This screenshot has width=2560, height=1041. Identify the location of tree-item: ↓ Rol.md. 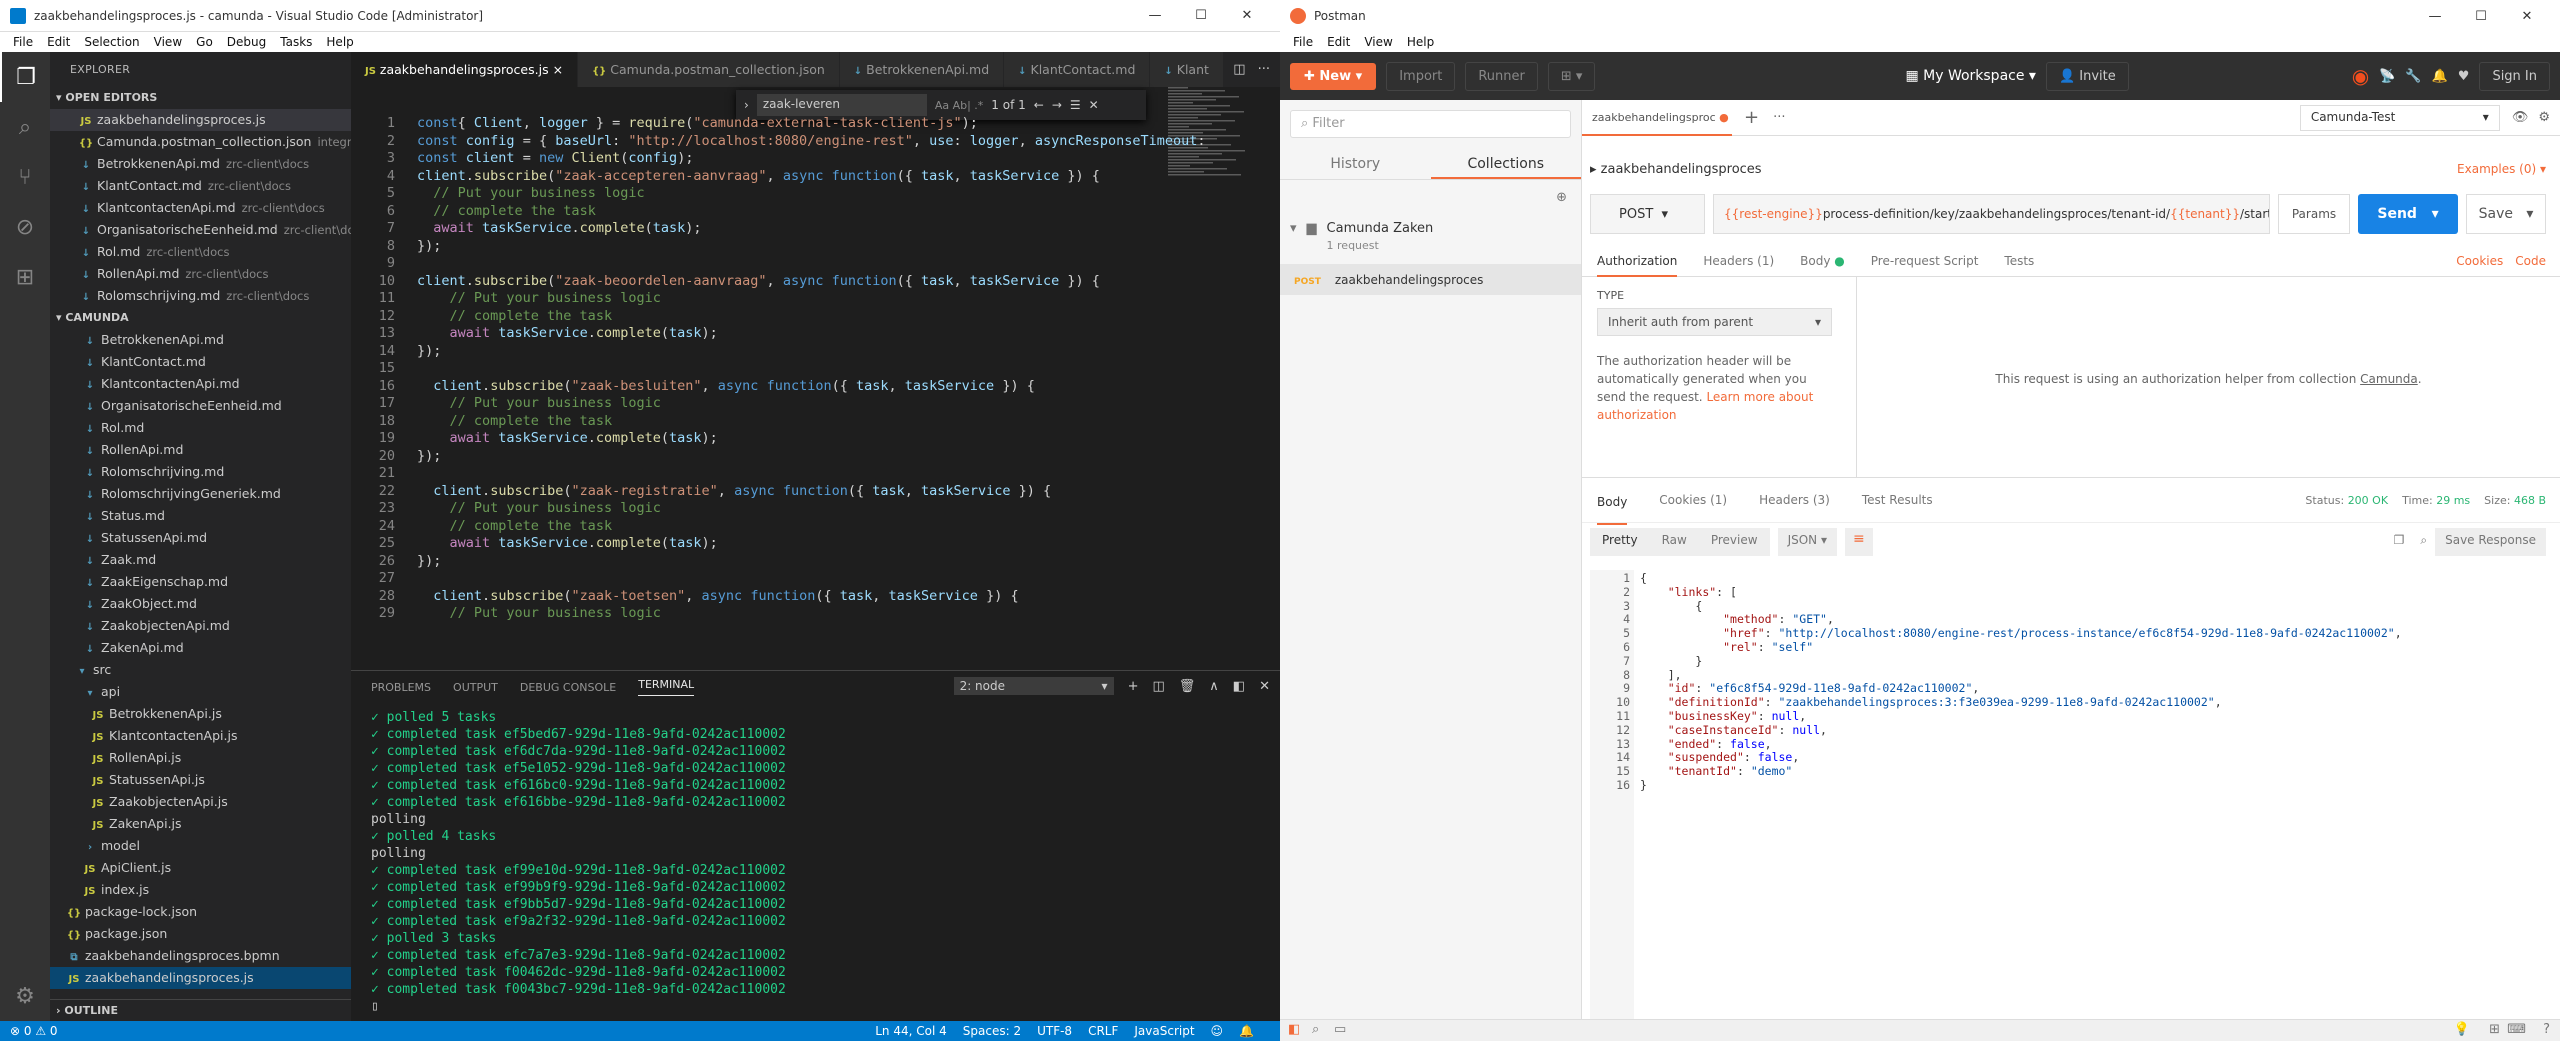
(200, 428).